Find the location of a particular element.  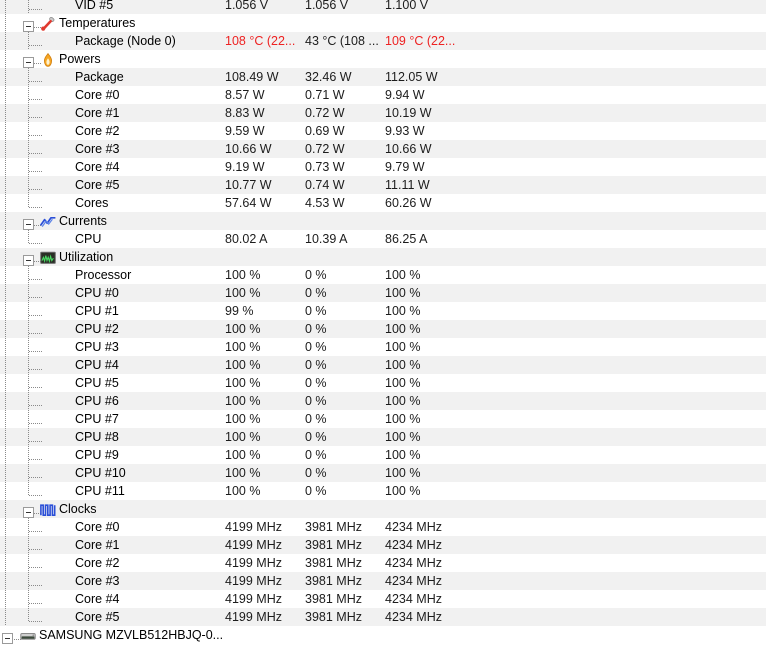

tree-leaf-row: Core #2 4199 MHz 3981 MHz 4234 MHz is located at coordinates (383, 563).